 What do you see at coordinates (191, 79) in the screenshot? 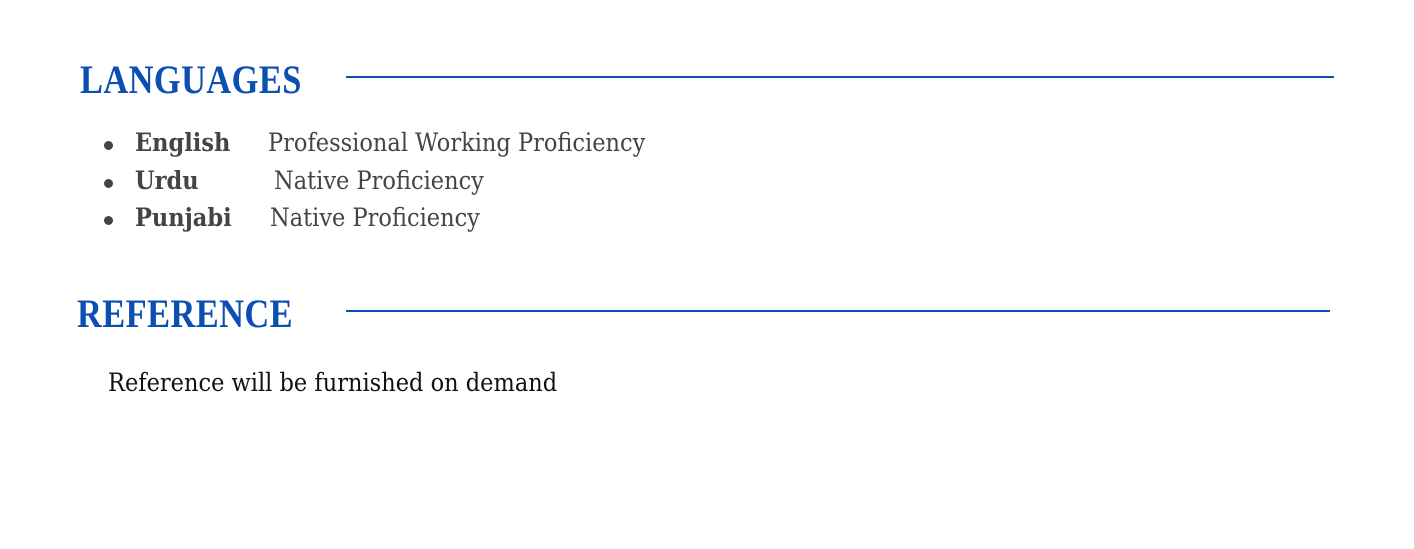
I see `languages-heading: LANGUAGES` at bounding box center [191, 79].